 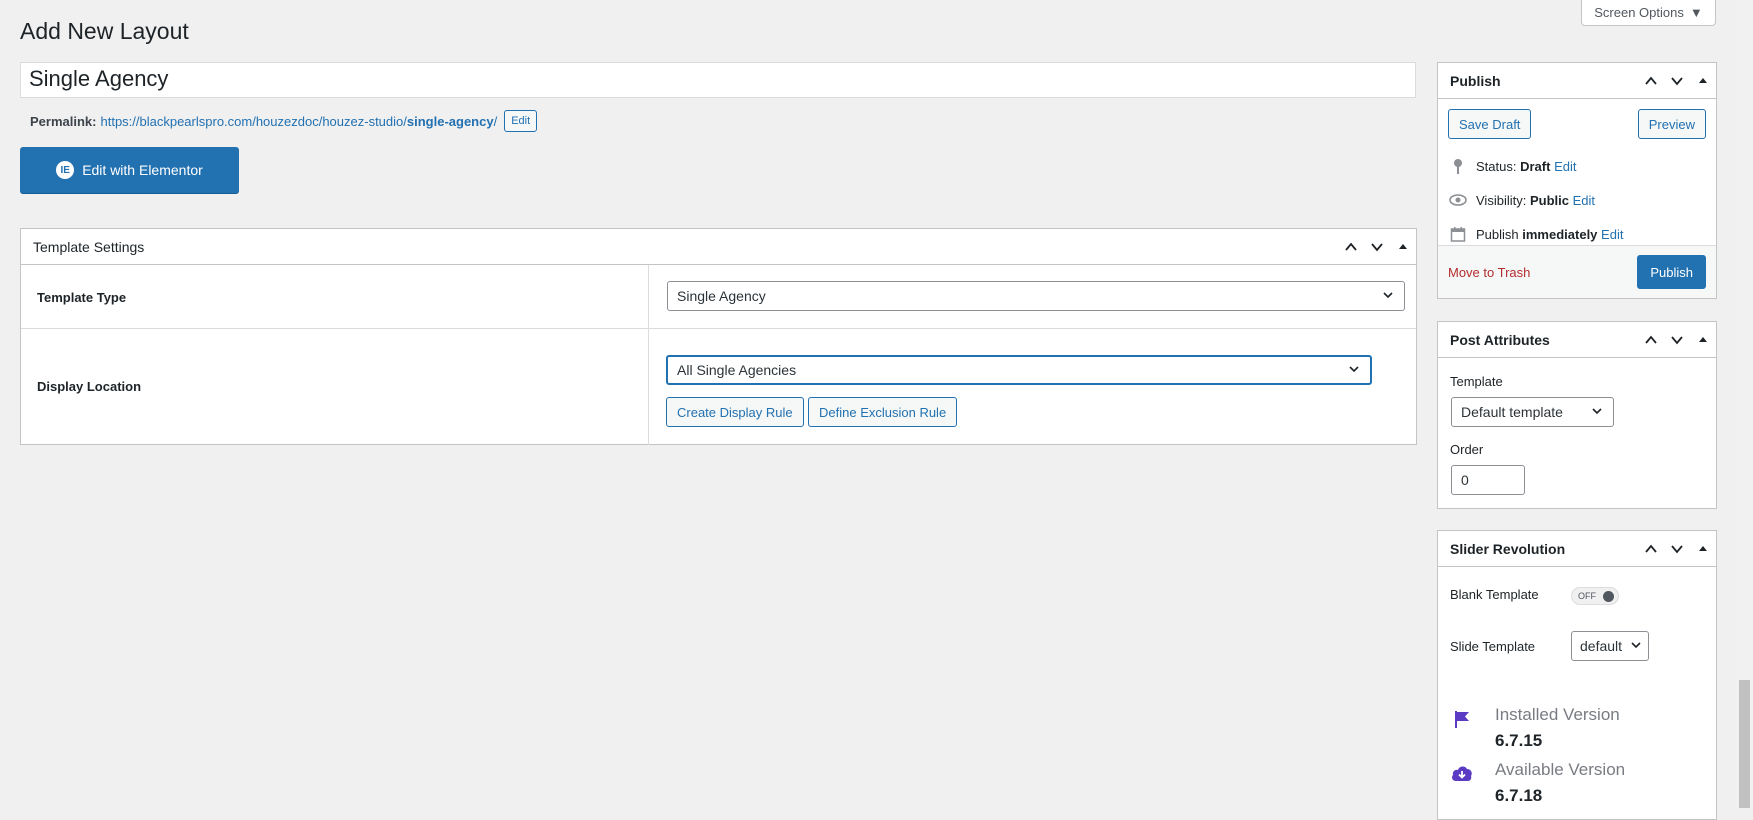 I want to click on page-template-value: Default template, so click(x=1512, y=412).